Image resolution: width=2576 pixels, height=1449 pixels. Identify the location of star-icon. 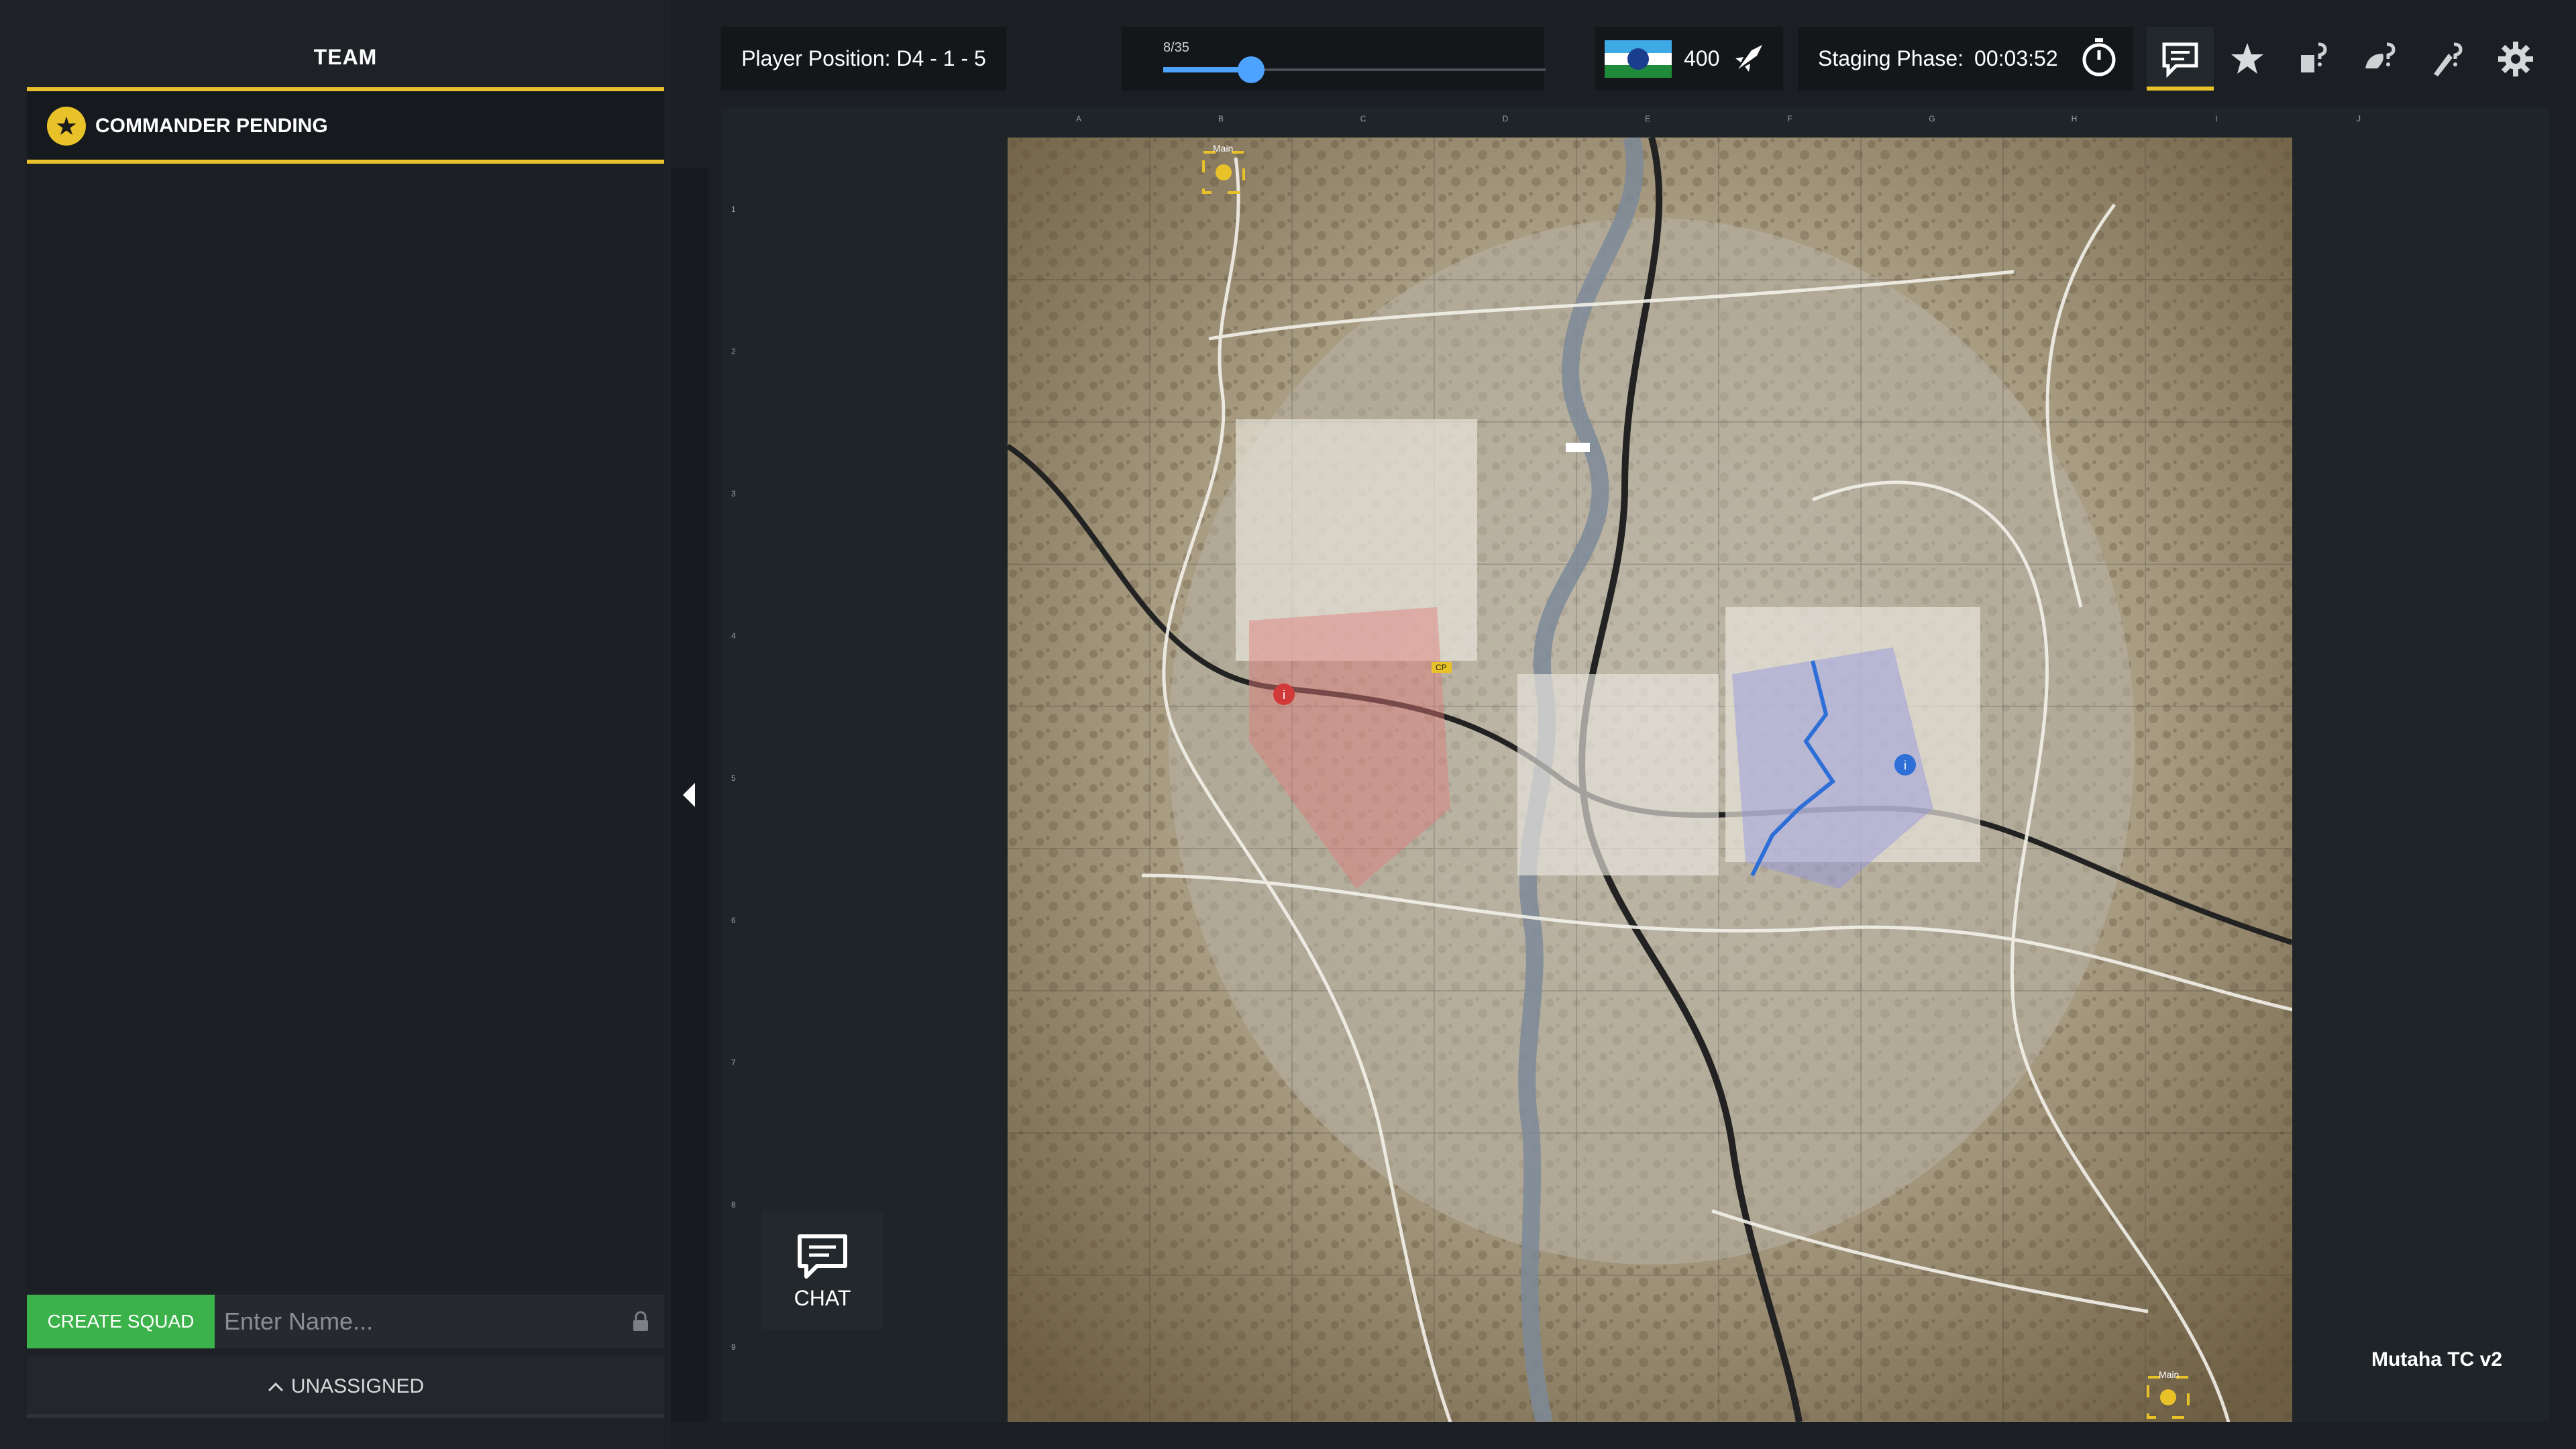
(2247, 58).